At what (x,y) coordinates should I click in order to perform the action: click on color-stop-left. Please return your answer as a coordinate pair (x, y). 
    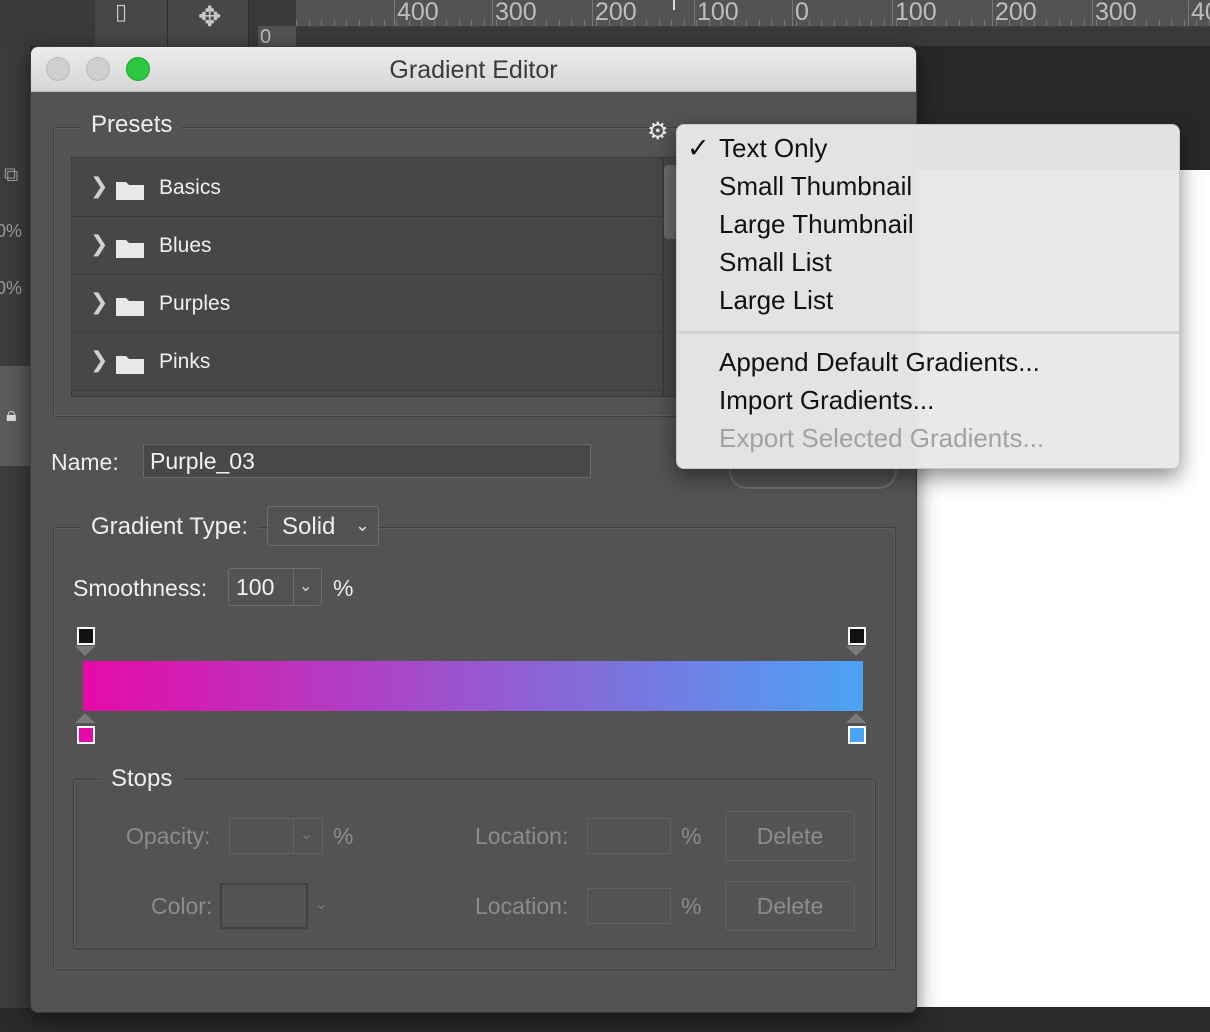
    Looking at the image, I should click on (86, 735).